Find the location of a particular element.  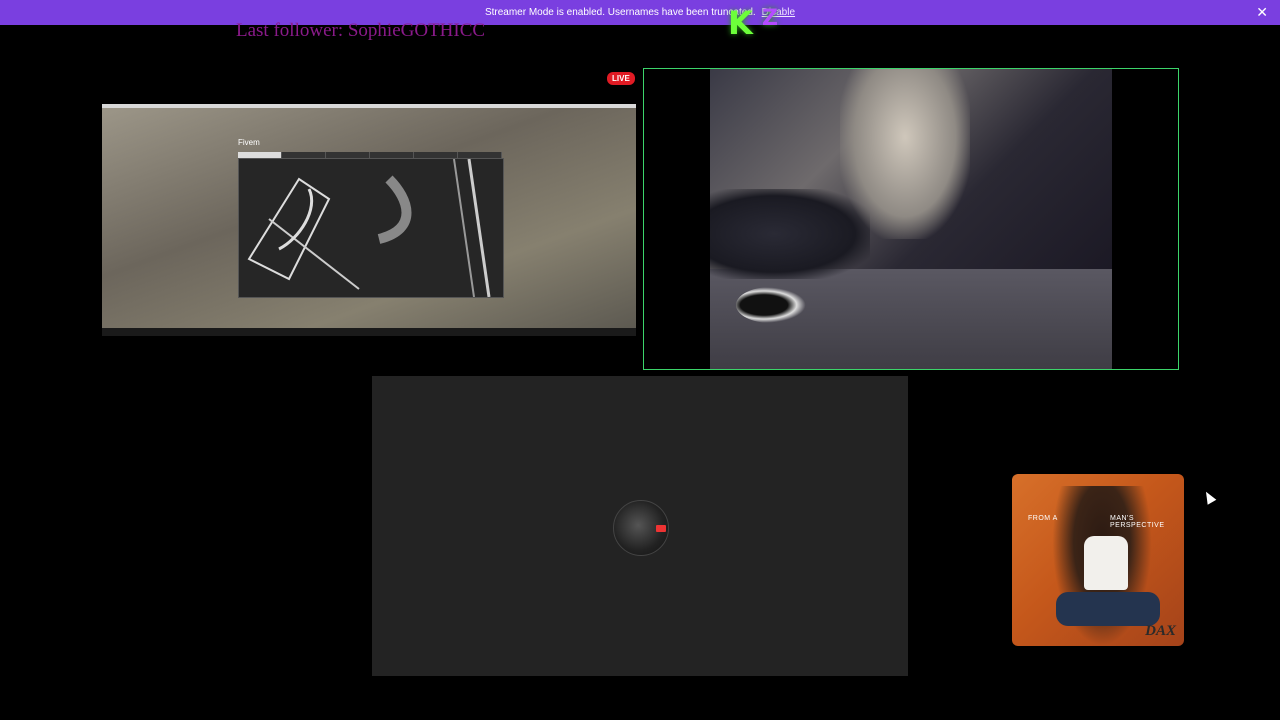

close-icon: ✕ is located at coordinates (1262, 12).